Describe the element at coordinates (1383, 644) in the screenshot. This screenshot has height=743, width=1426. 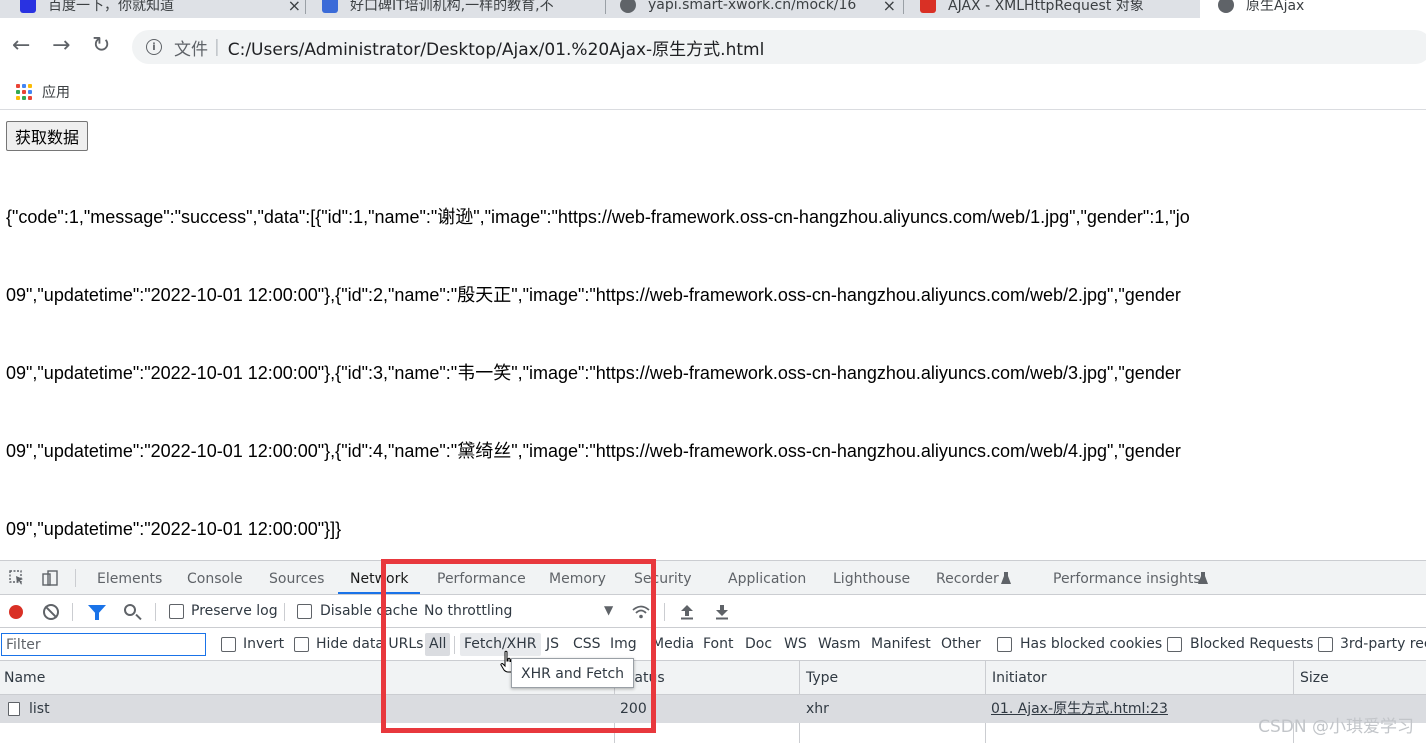
I see `third-party-label: 3rd-party rec` at that location.